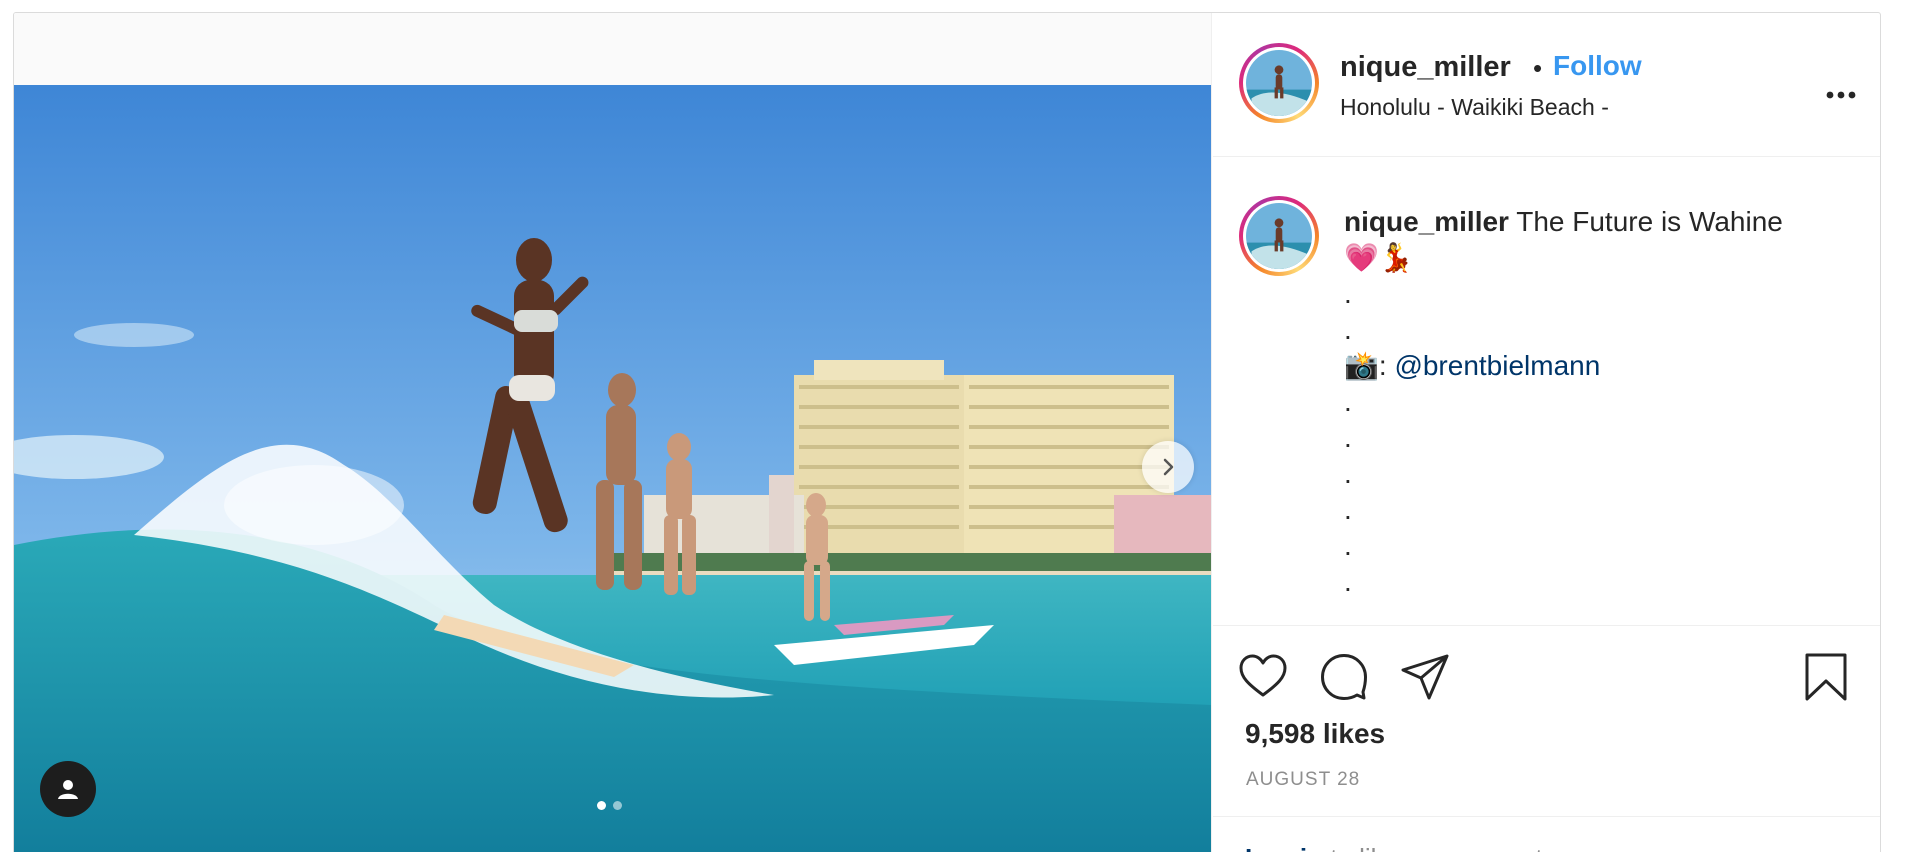 The width and height of the screenshot is (1918, 852). I want to click on camera-flash-emoji: 📸, so click(1361, 365).